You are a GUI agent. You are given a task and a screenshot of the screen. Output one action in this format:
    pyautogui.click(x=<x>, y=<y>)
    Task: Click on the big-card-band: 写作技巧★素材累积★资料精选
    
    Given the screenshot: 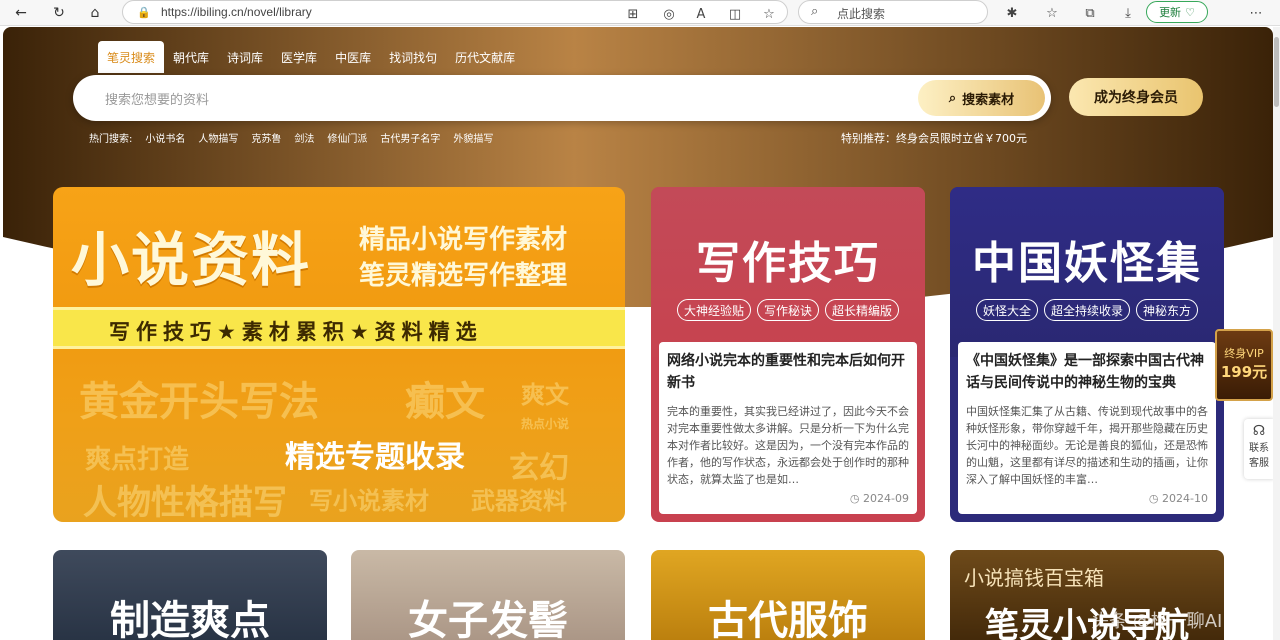 What is the action you would take?
    pyautogui.click(x=339, y=328)
    